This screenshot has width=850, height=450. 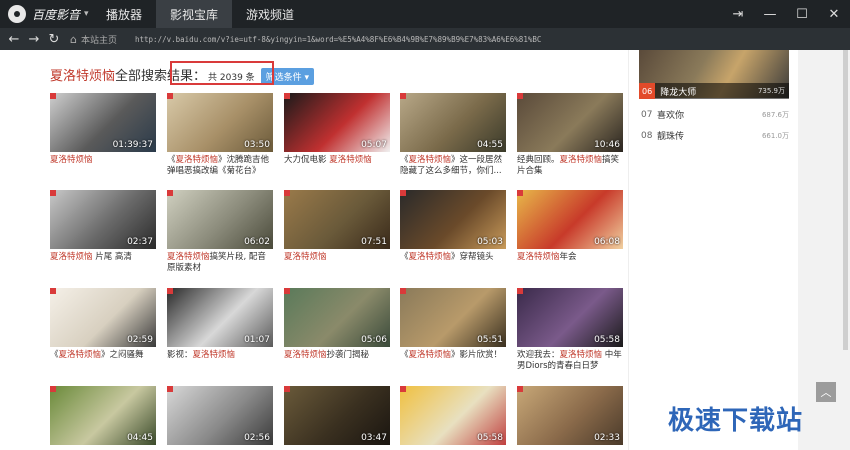 I want to click on video-card: 05:06 夏洛特烦恼抄袭门揭秘, so click(x=337, y=324).